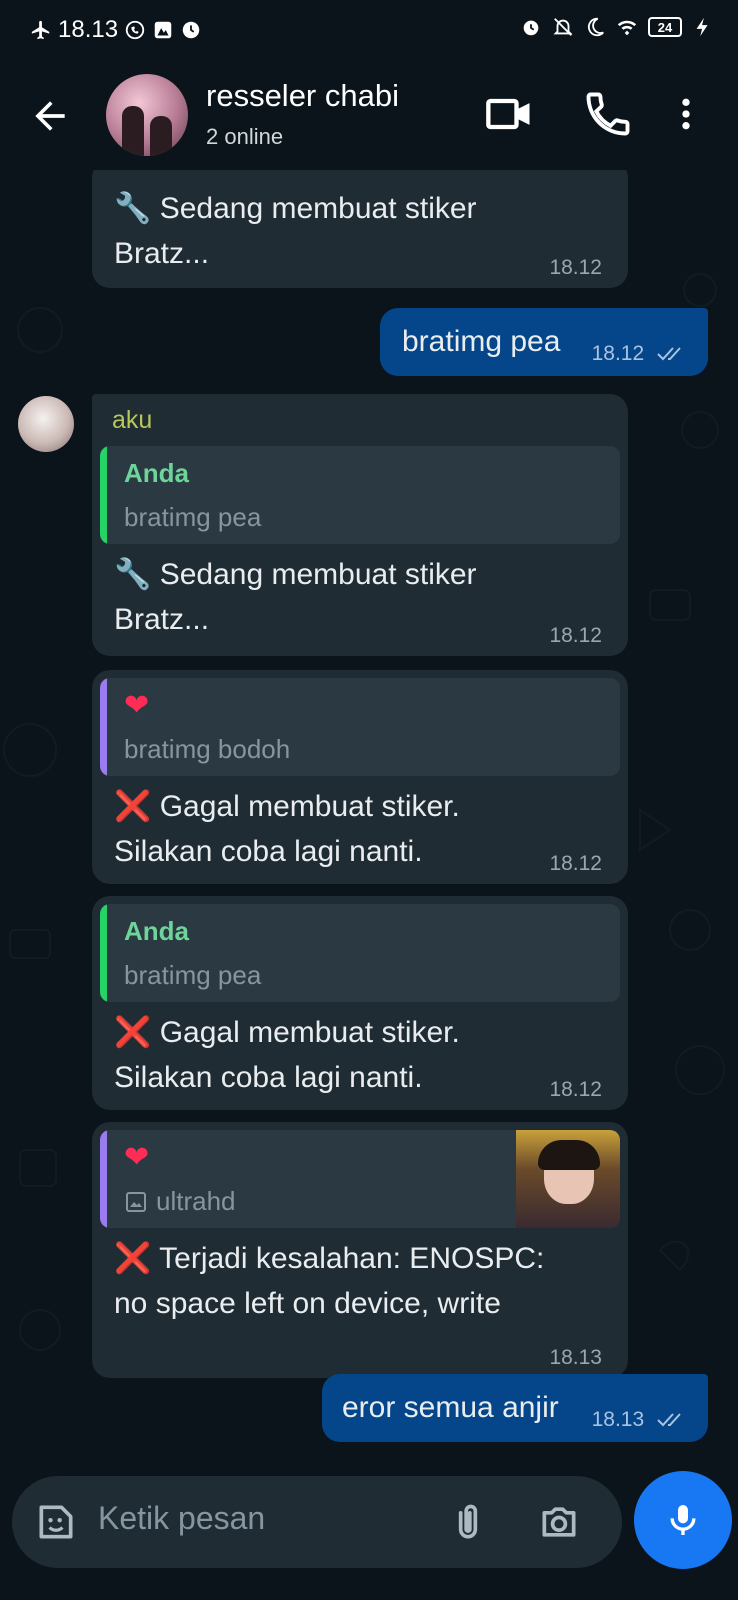  I want to click on message-line: no space left on device, write, so click(307, 1303).